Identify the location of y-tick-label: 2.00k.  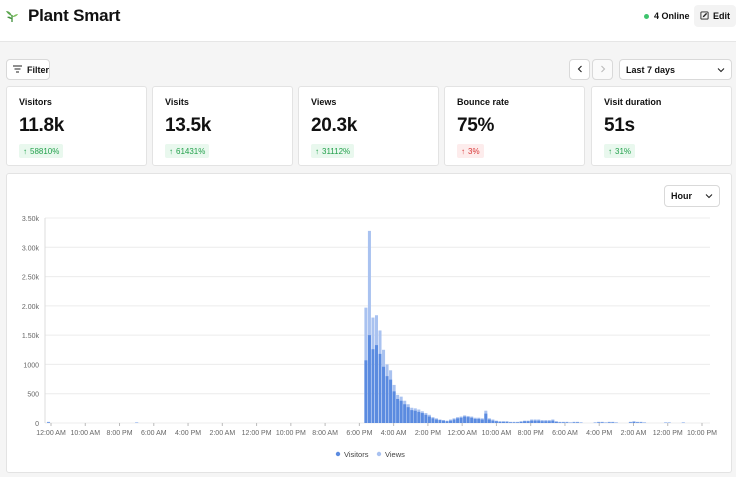
(31, 307).